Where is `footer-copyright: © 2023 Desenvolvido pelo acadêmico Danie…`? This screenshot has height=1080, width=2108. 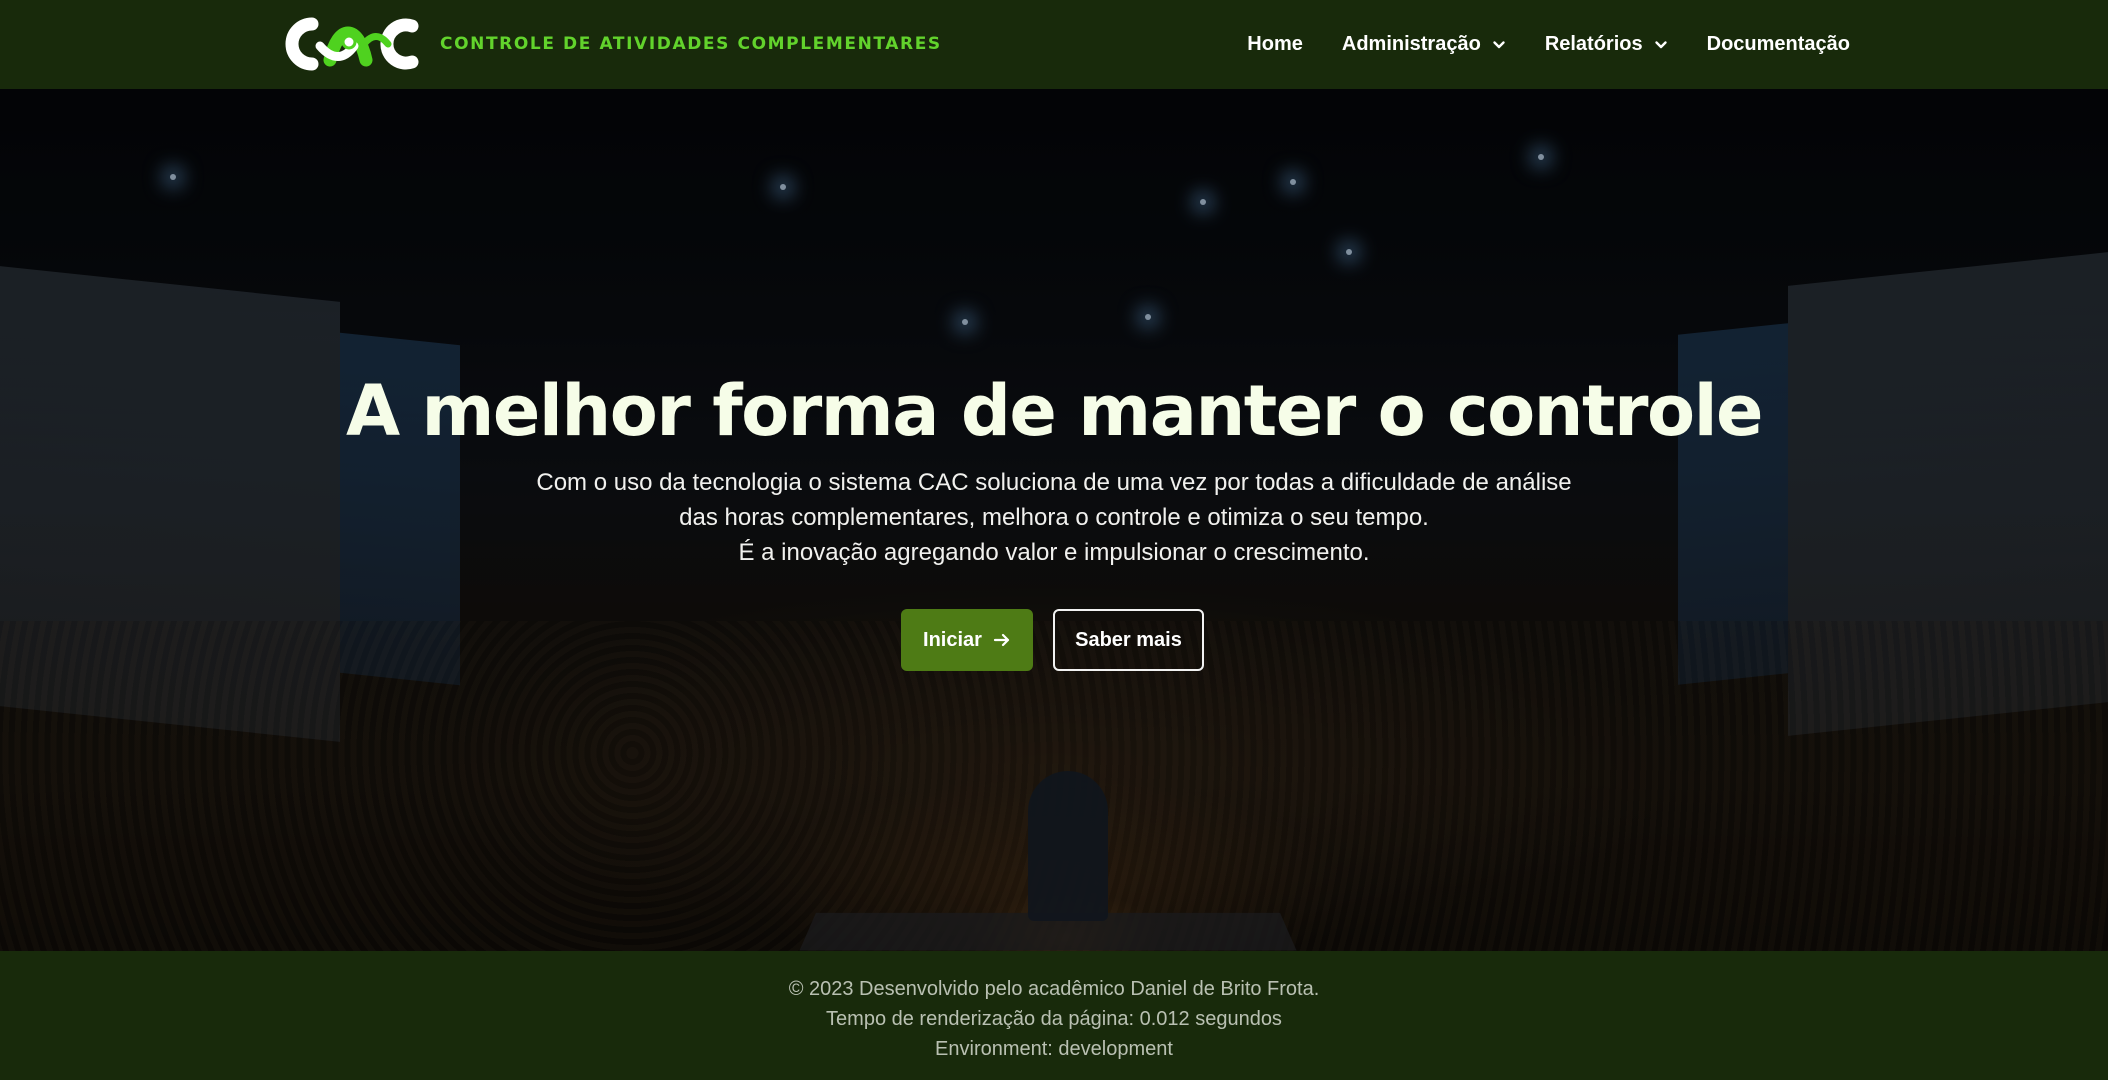
footer-copyright: © 2023 Desenvolvido pelo acadêmico Danie… is located at coordinates (1054, 989).